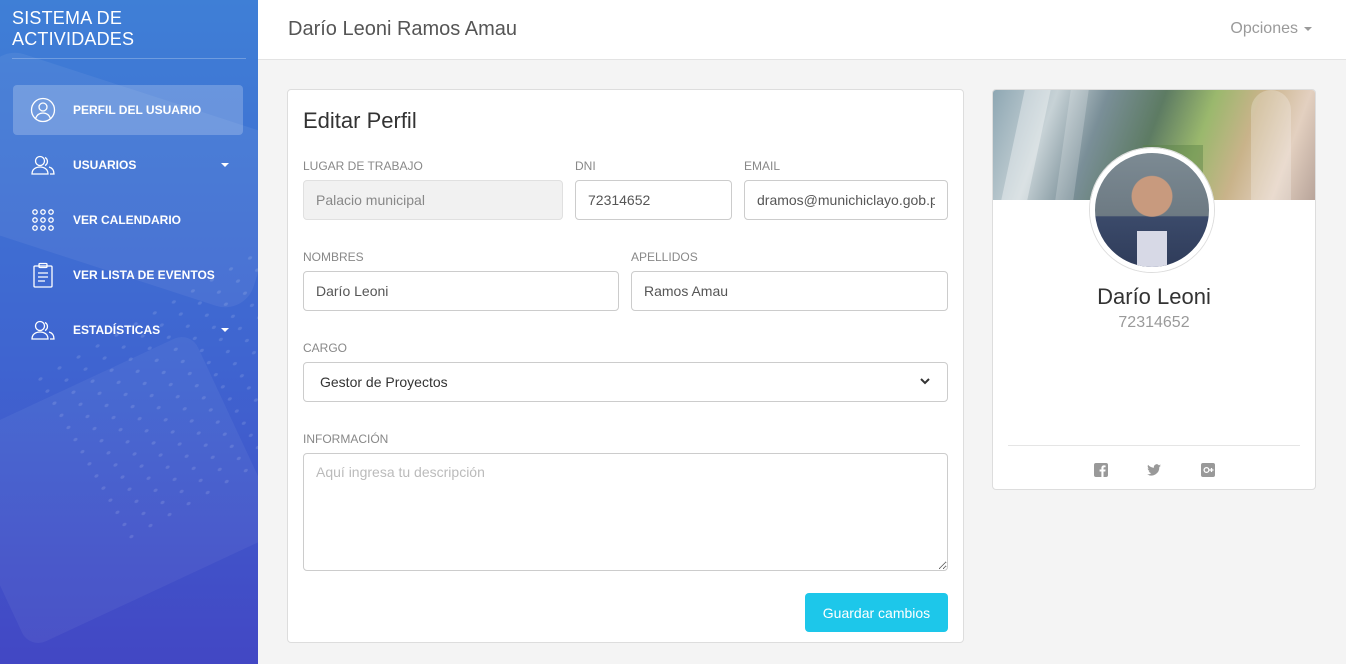 This screenshot has height=664, width=1346. What do you see at coordinates (129, 29) in the screenshot?
I see `app-brand: SISTEMA DE ACTIVIDADES` at bounding box center [129, 29].